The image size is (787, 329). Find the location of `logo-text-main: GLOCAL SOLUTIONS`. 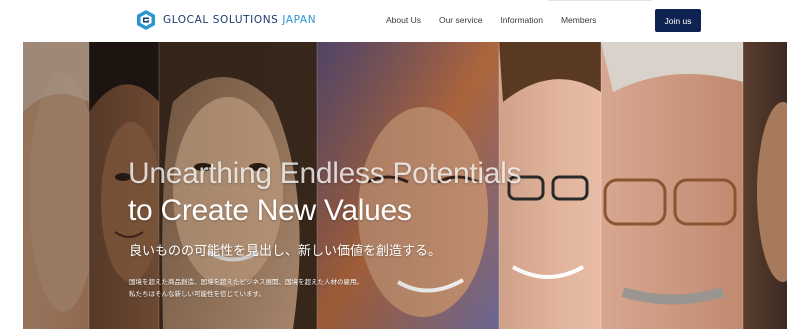

logo-text-main: GLOCAL SOLUTIONS is located at coordinates (221, 20).